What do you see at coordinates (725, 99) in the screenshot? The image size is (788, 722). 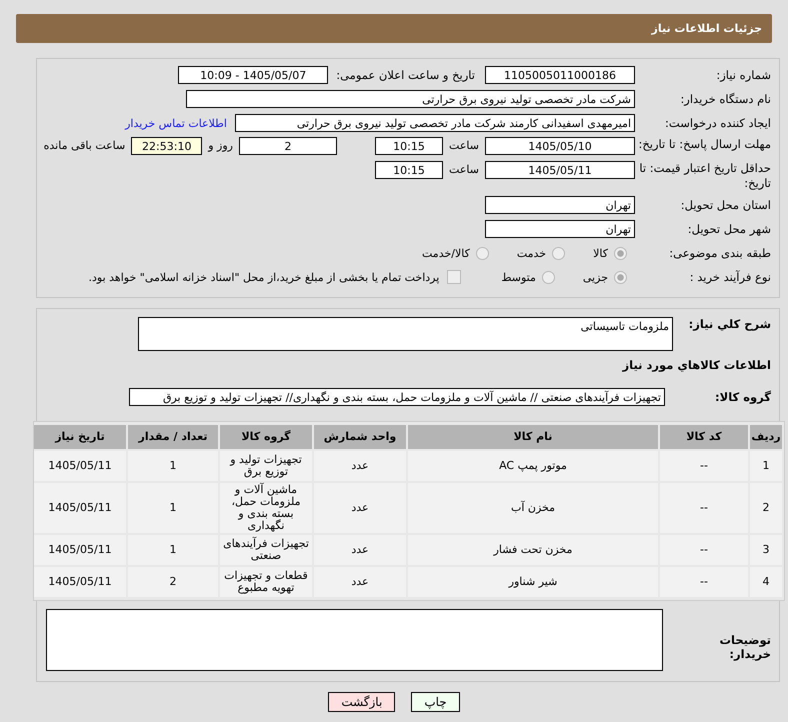 I see `field-label: نام دستگاه خریدار:` at bounding box center [725, 99].